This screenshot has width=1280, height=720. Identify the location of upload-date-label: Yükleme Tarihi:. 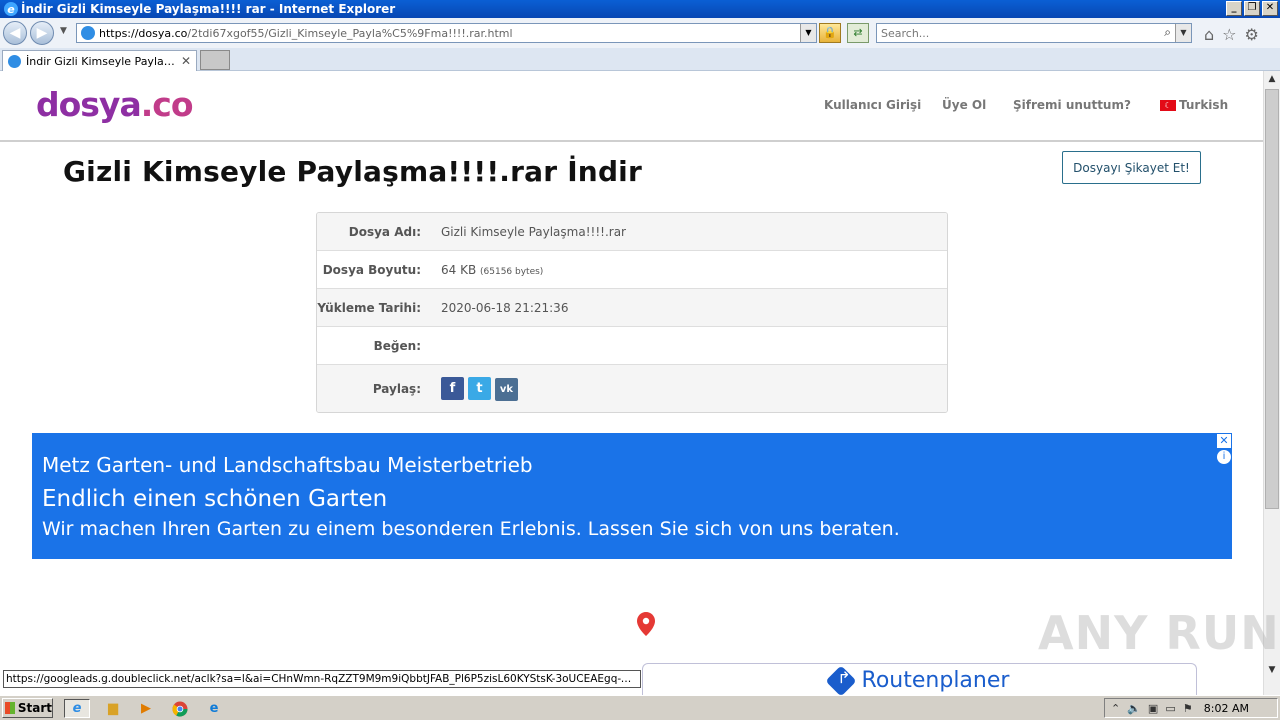
(369, 307).